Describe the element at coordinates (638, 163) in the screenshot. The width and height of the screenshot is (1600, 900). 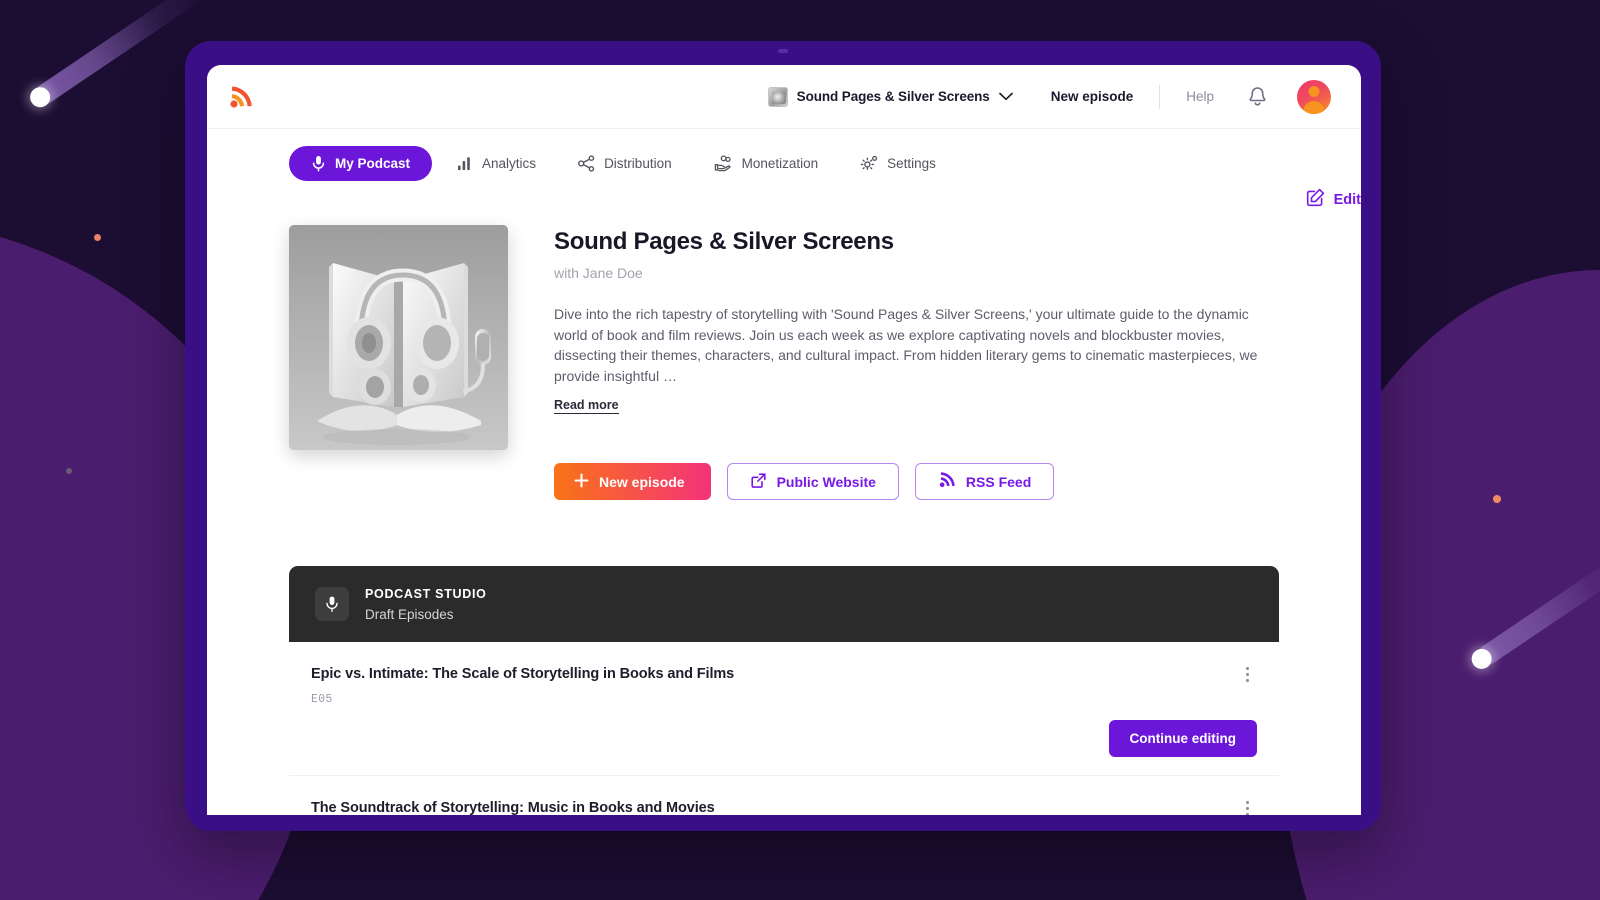
I see `tab-label: Distribution` at that location.